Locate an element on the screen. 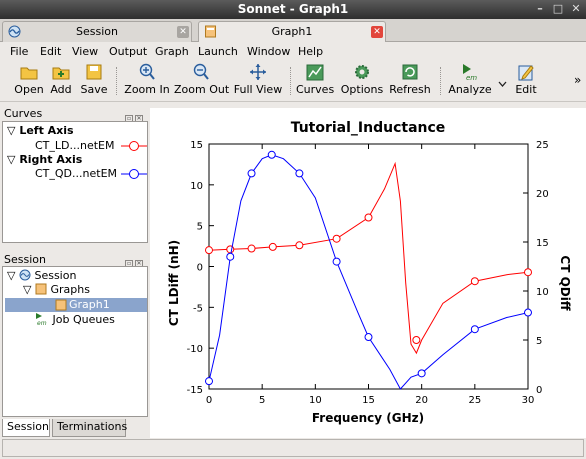 The height and width of the screenshot is (459, 586). x-tick-label: 10 is located at coordinates (315, 400).